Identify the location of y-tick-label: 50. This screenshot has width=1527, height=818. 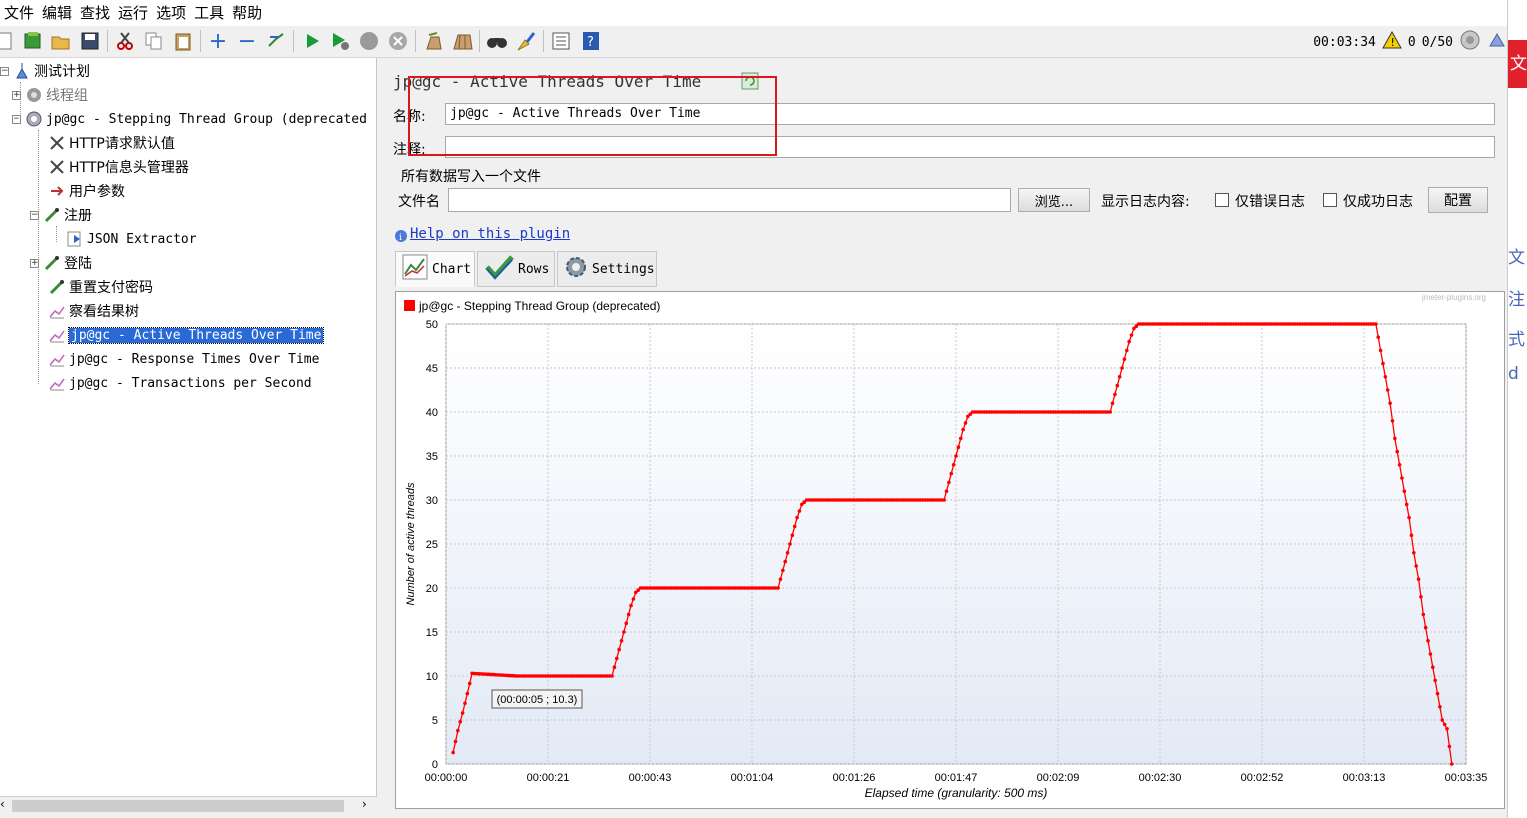
(432, 325).